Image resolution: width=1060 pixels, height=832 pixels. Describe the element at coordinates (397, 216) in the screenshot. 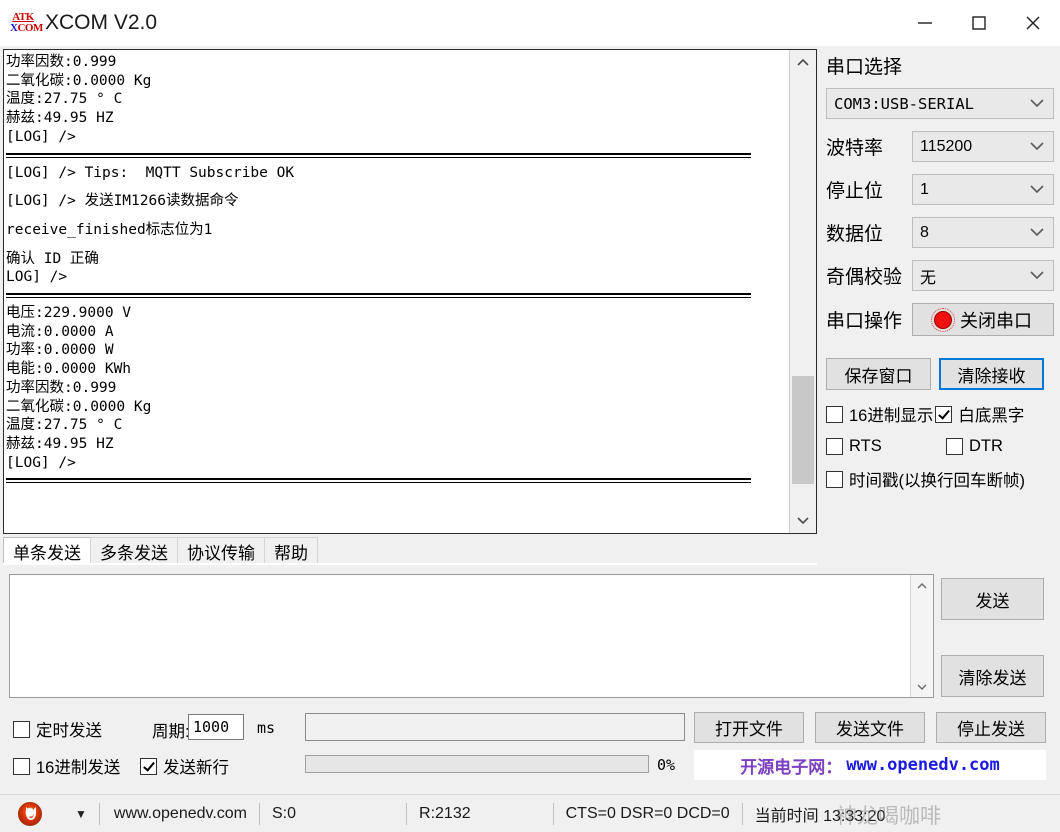

I see `log-blank-line` at that location.